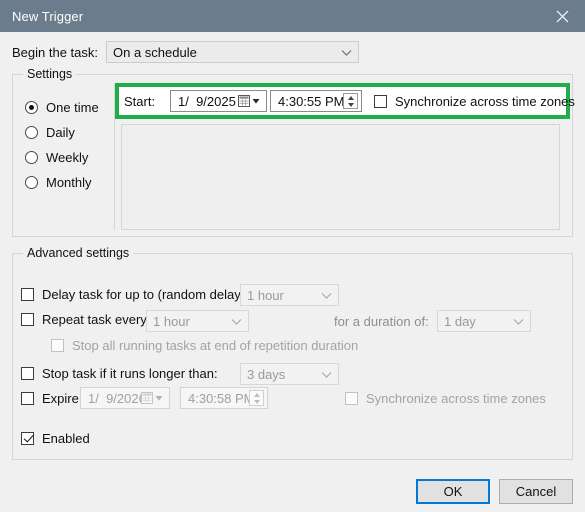  I want to click on start-label: Start:, so click(140, 101).